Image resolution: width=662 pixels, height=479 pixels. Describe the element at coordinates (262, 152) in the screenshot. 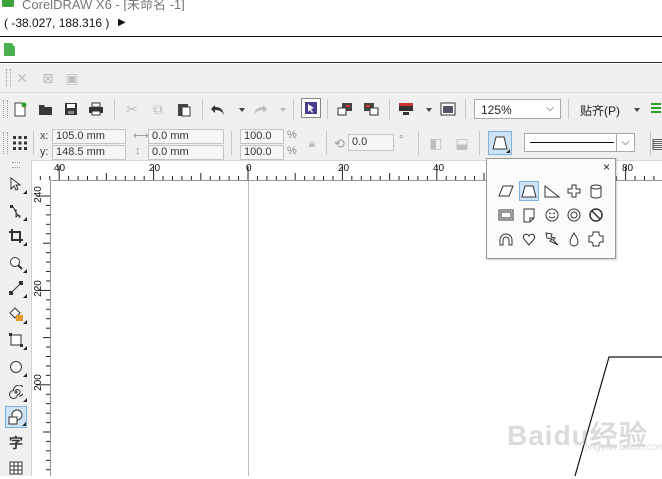

I see `scale-height-field: 100.0` at that location.